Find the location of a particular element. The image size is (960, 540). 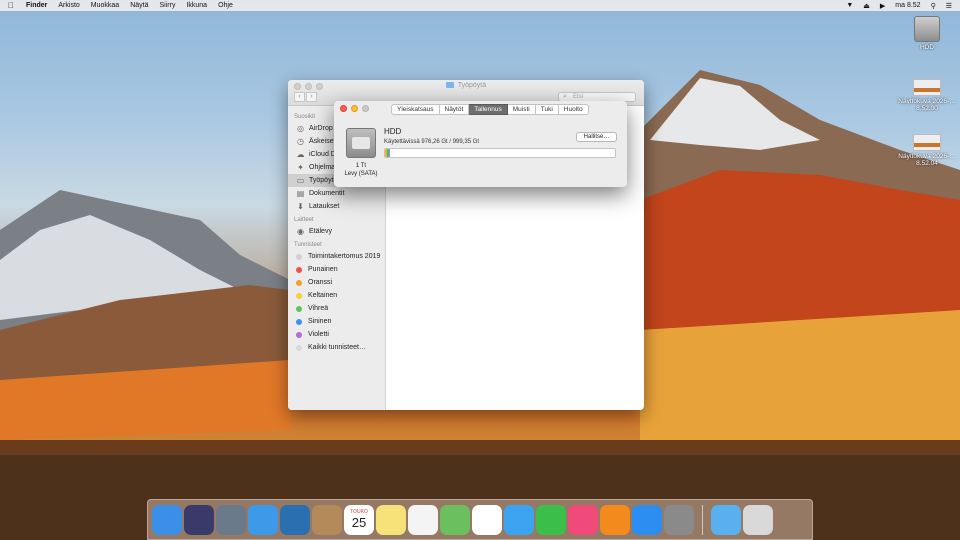

volume-icon: ▶ is located at coordinates (882, 6).